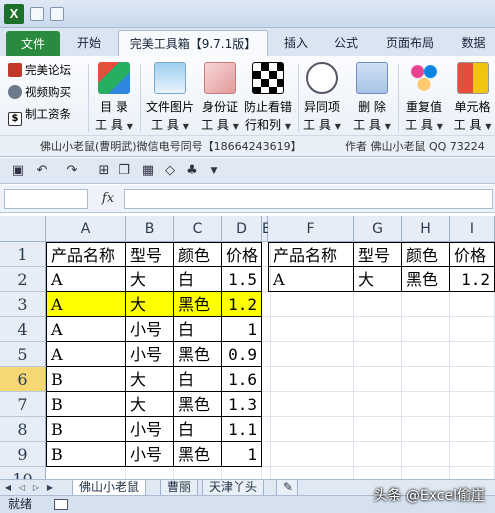  Describe the element at coordinates (242, 379) in the screenshot. I see `table-cell: 1.6` at that location.